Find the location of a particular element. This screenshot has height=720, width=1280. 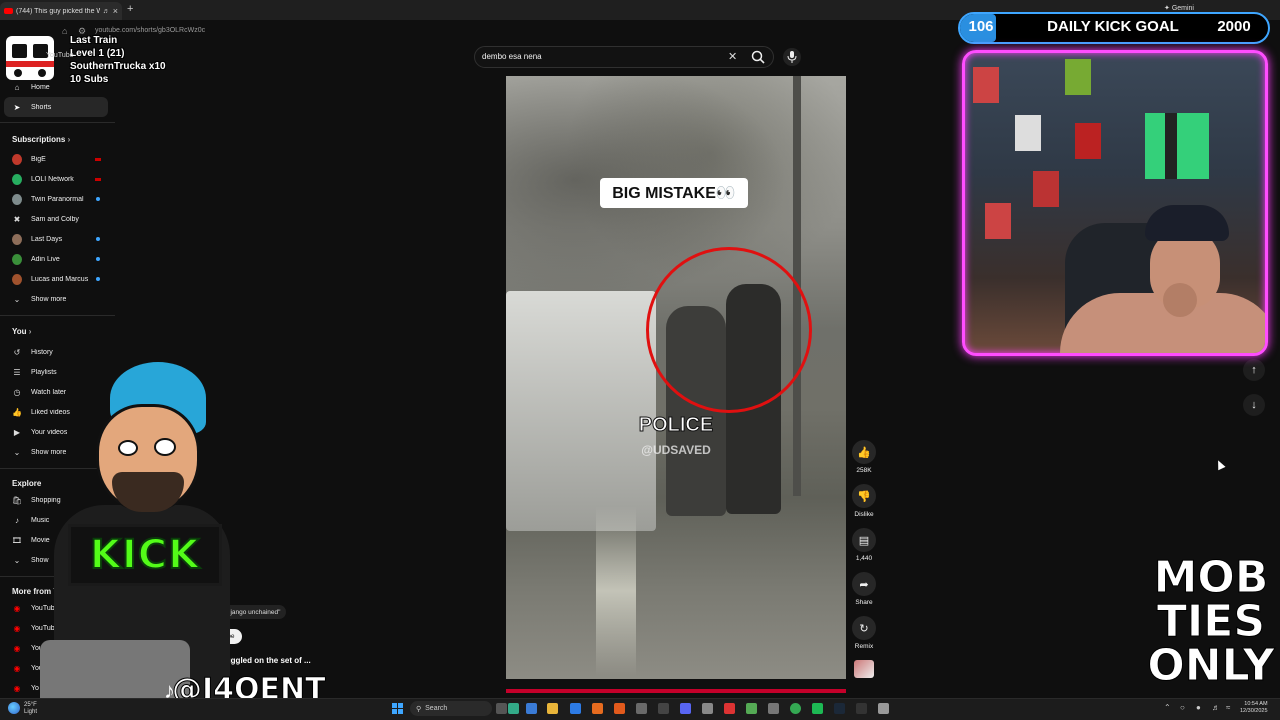

discord-icon is located at coordinates (685, 708).